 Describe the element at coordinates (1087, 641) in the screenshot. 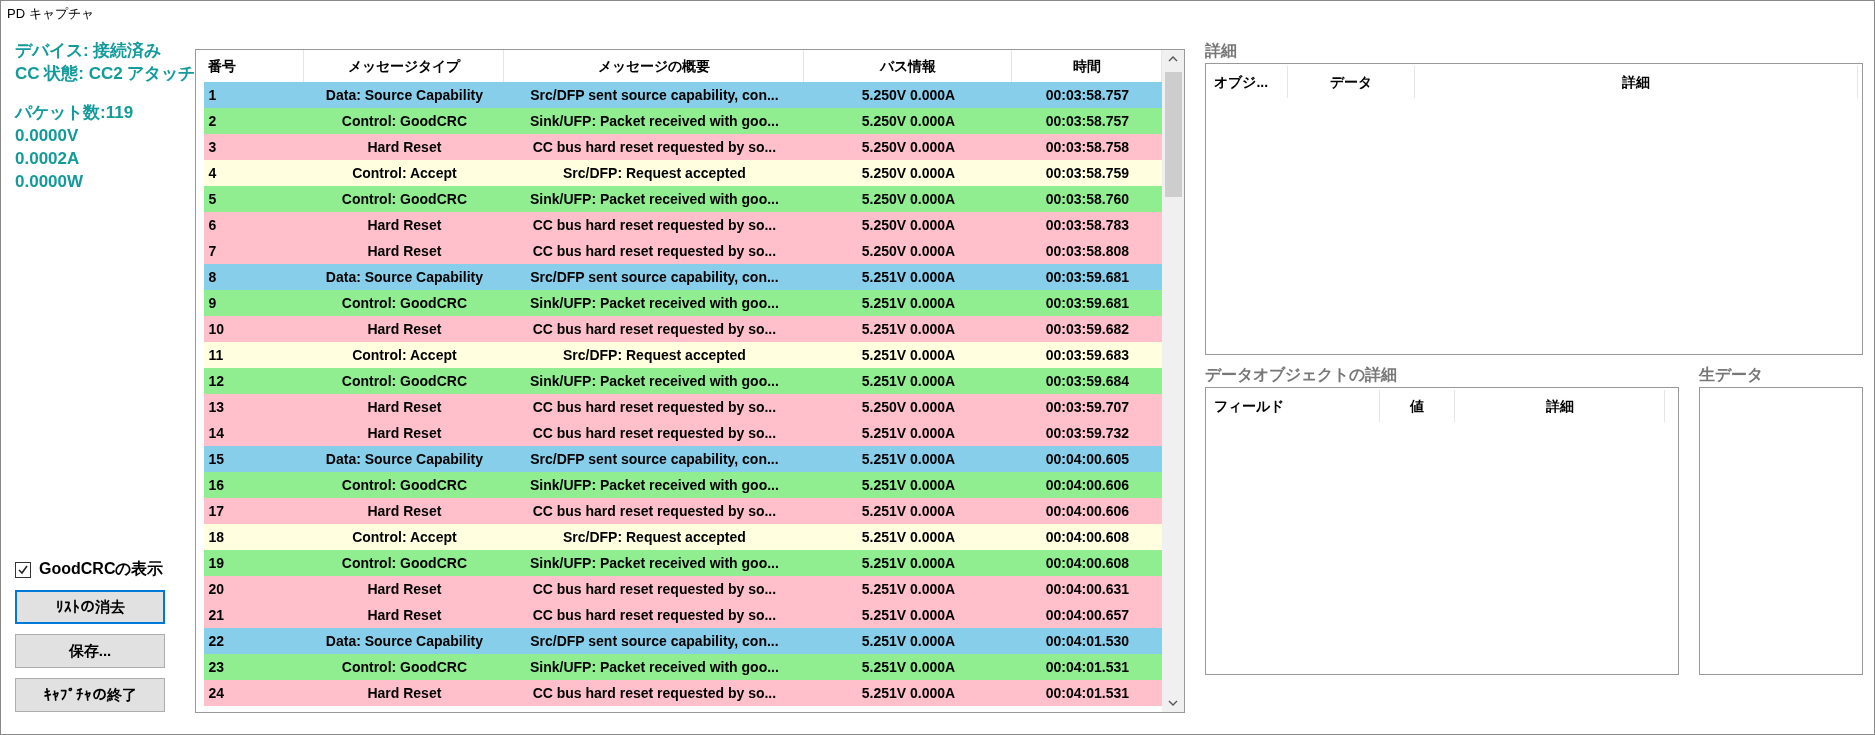

I see `table-cell-text: 00:04:01.530` at that location.